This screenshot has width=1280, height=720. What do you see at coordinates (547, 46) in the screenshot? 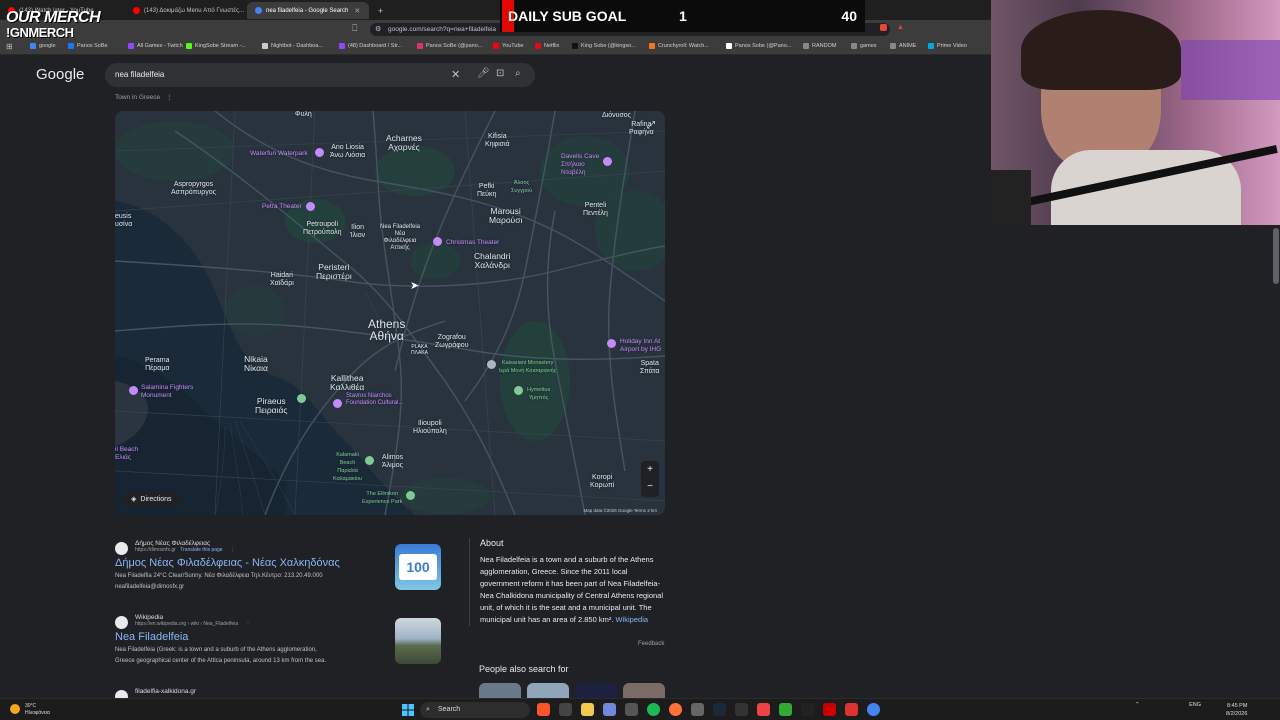
I see `bookmark-netflix: Netflix` at bounding box center [547, 46].